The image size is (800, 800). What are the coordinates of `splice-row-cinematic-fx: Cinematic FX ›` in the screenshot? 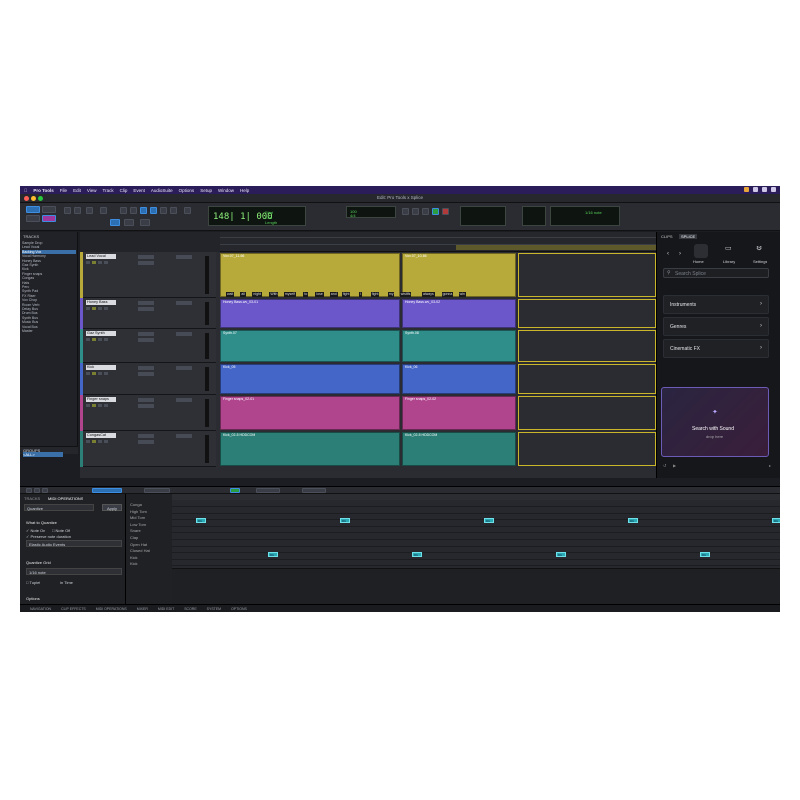 It's located at (716, 348).